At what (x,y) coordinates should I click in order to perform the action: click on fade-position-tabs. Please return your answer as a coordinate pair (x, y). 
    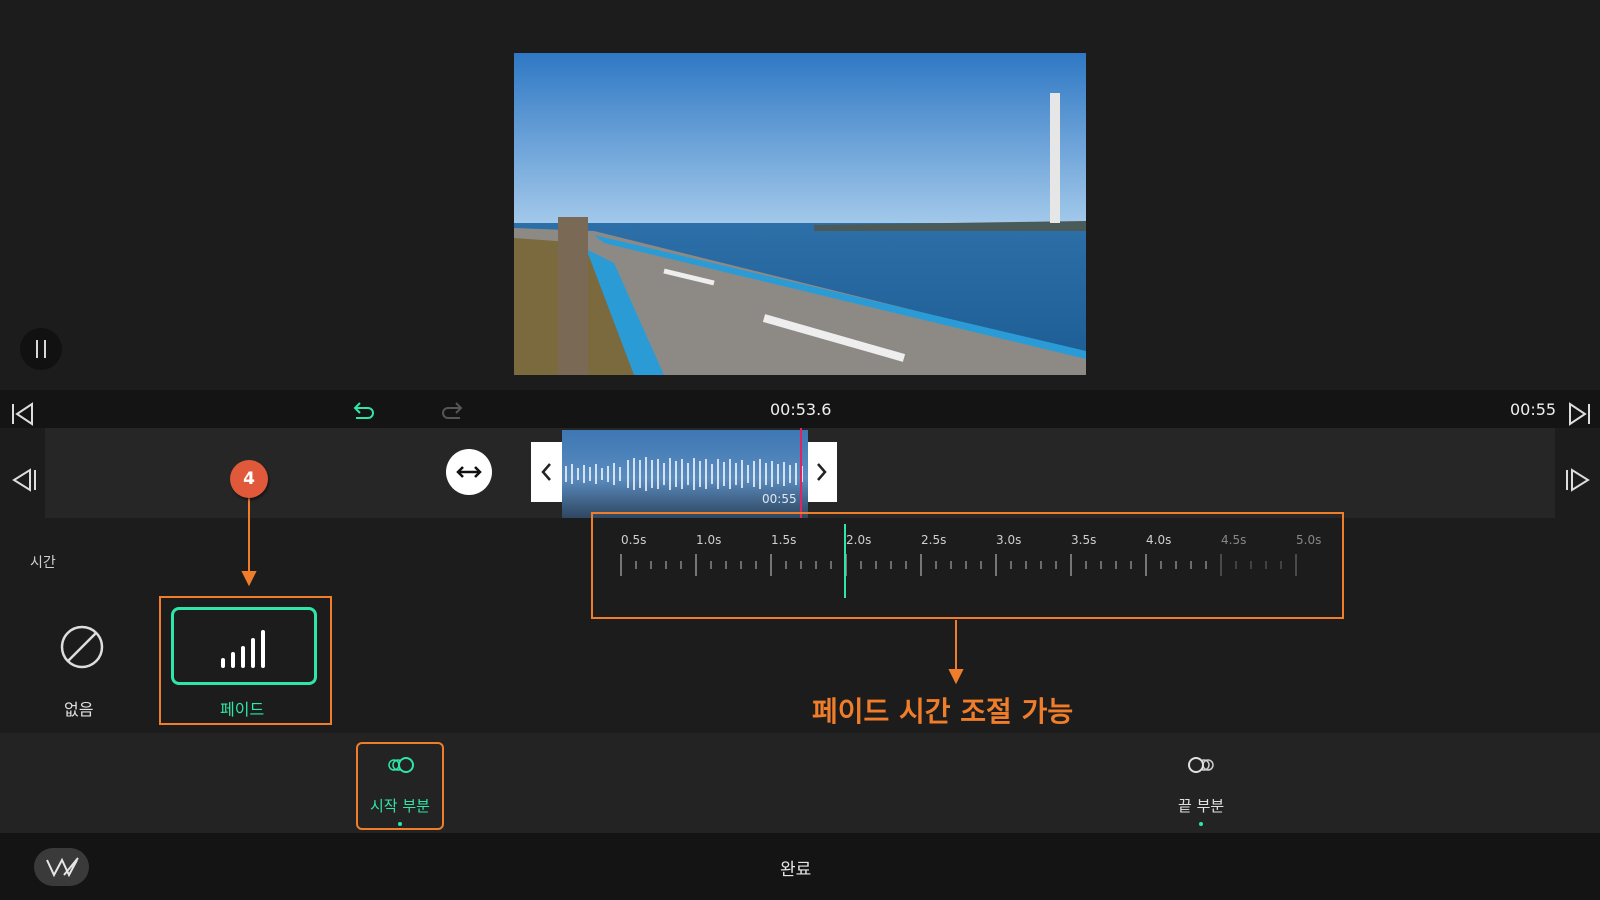
    Looking at the image, I should click on (800, 783).